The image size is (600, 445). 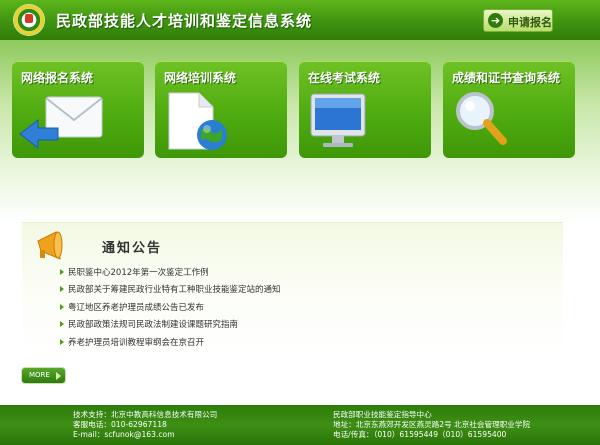 I want to click on footer-phone: 客服电话：010-62967118, so click(x=120, y=424).